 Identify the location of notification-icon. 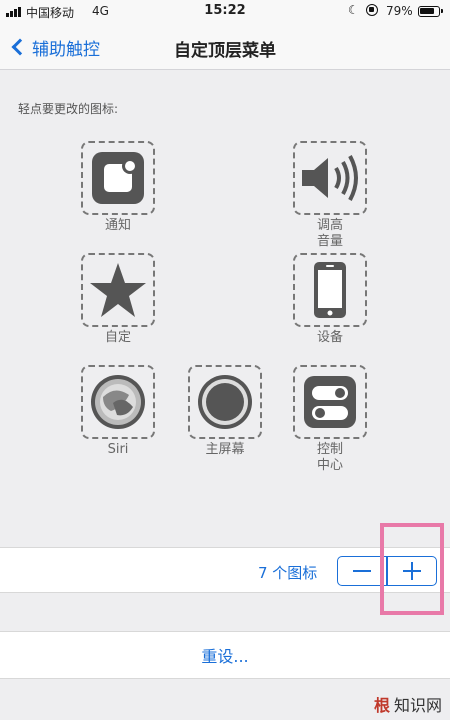
(118, 178).